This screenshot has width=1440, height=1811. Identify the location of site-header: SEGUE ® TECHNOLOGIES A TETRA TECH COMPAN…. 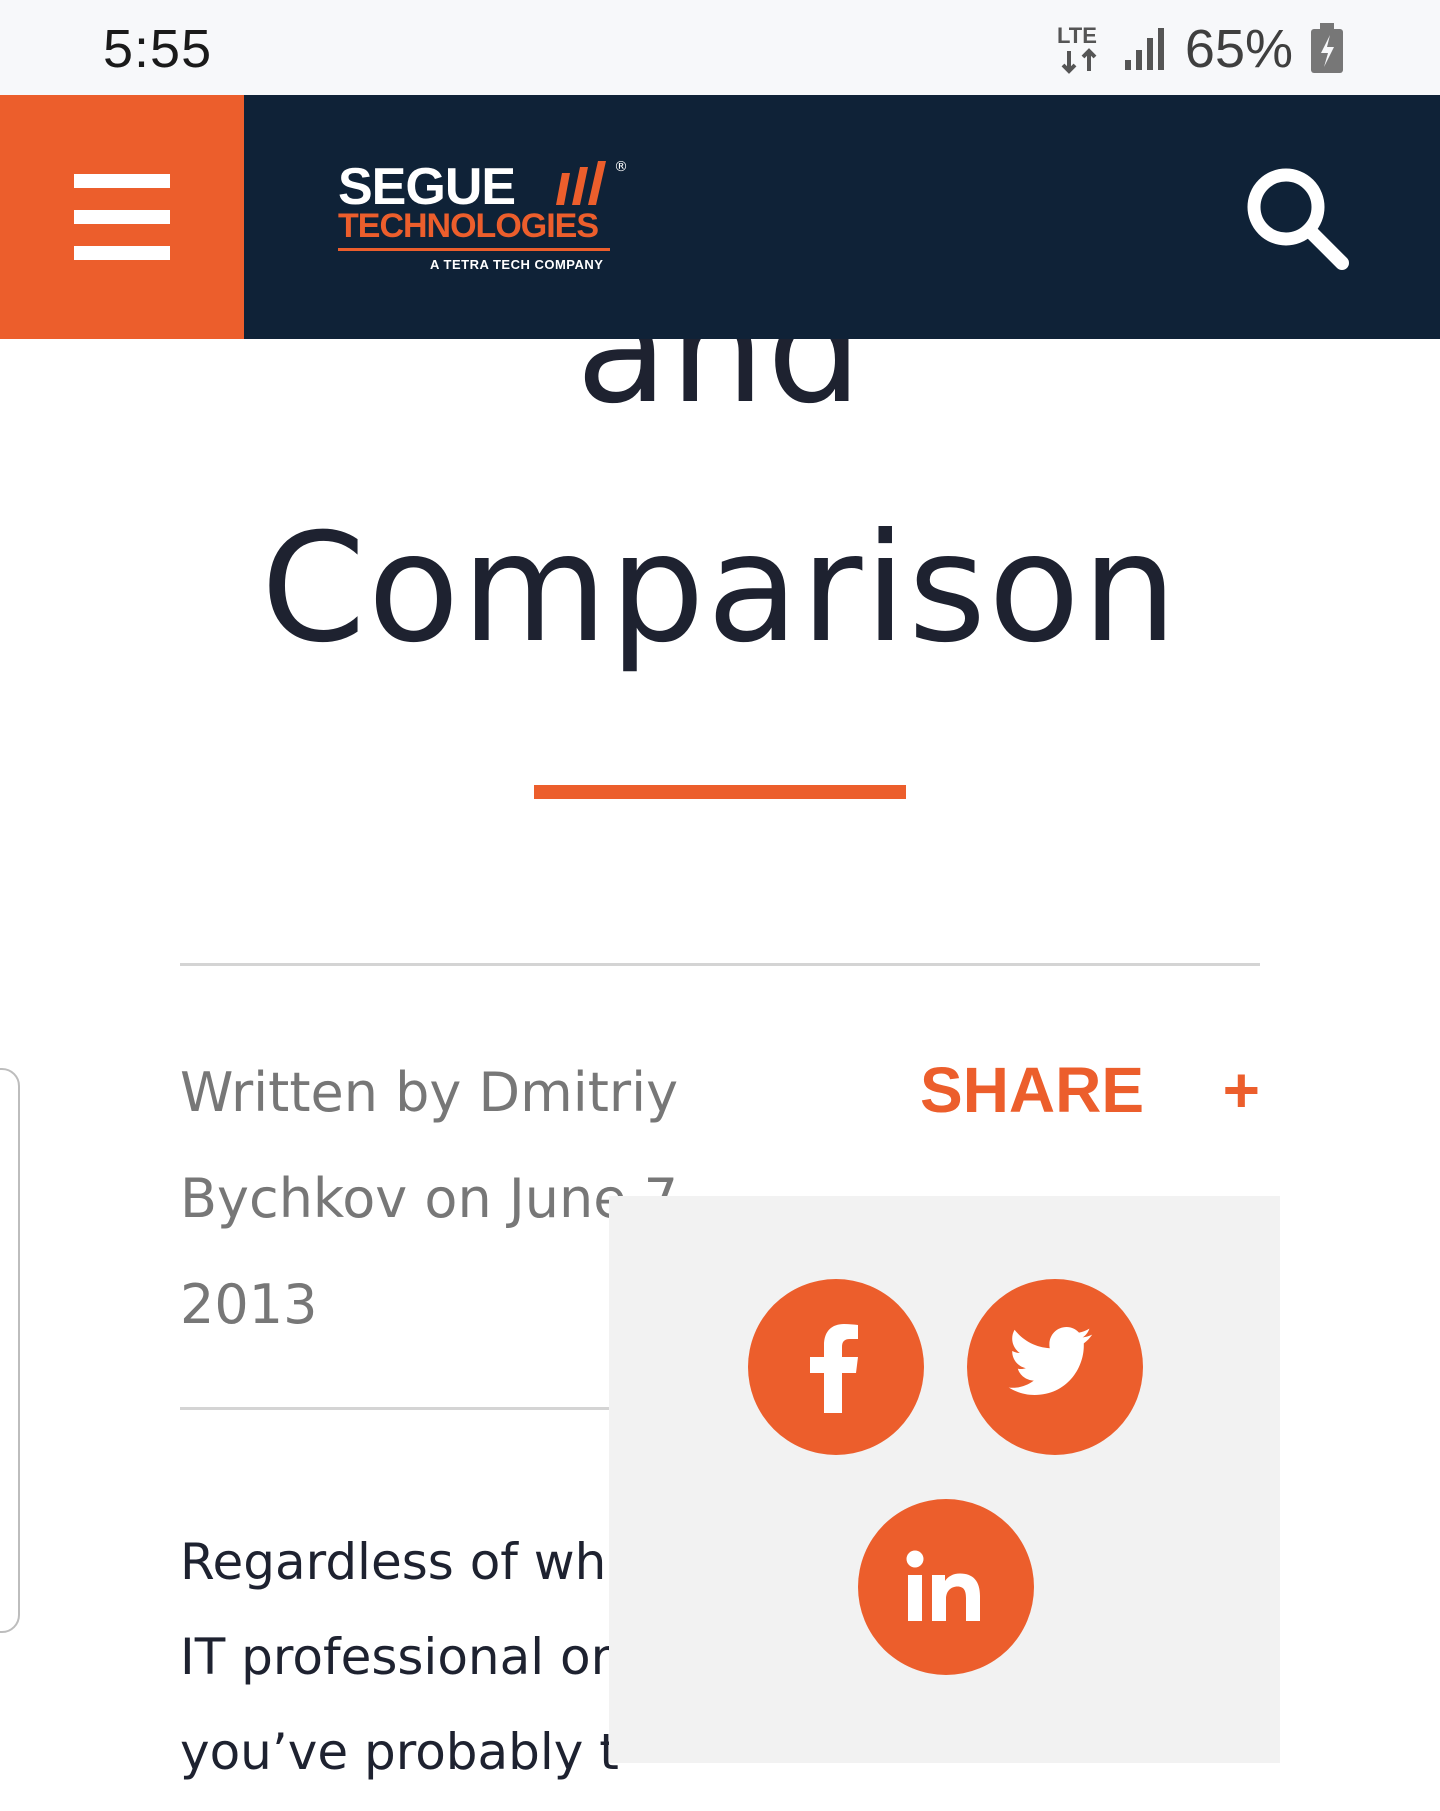
(720, 217).